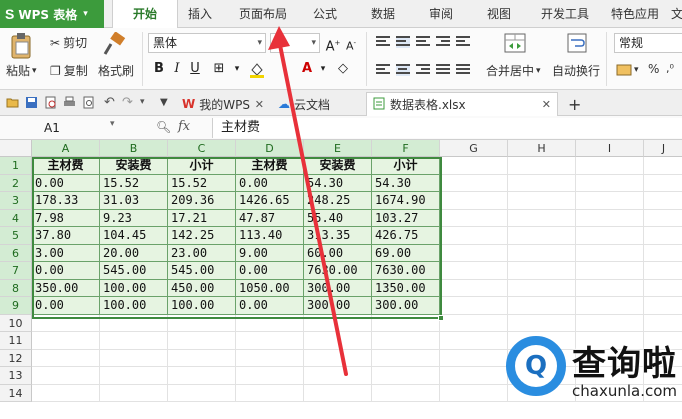  Describe the element at coordinates (624, 364) in the screenshot. I see `watermark-title: 查询啦` at that location.